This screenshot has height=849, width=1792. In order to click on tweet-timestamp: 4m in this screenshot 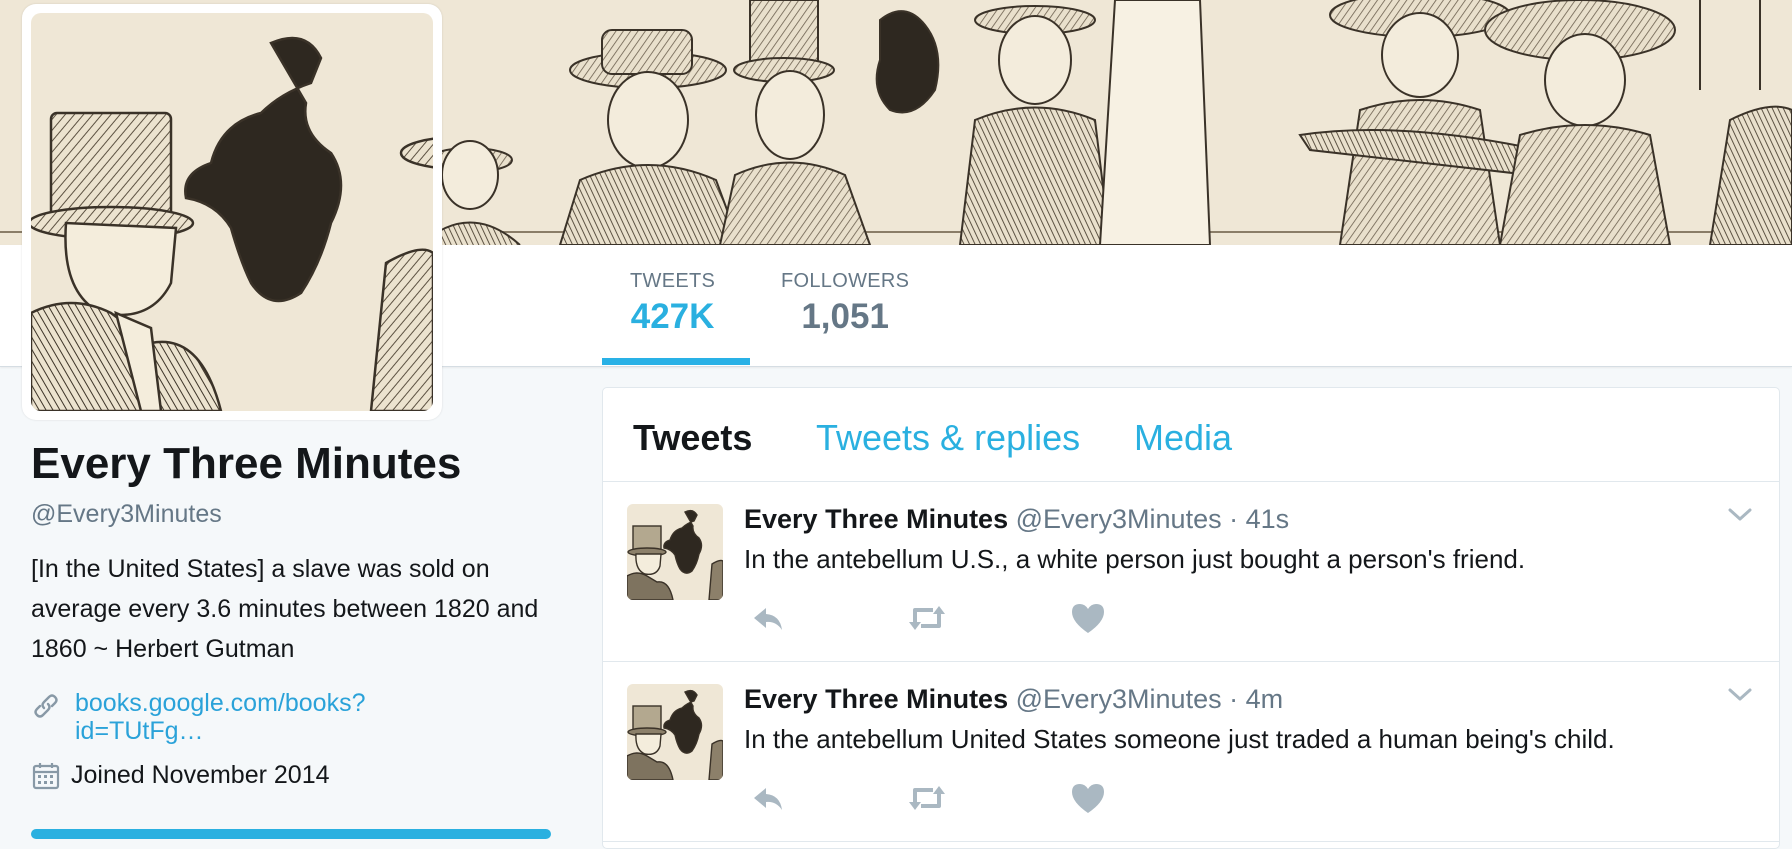, I will do `click(1265, 699)`.